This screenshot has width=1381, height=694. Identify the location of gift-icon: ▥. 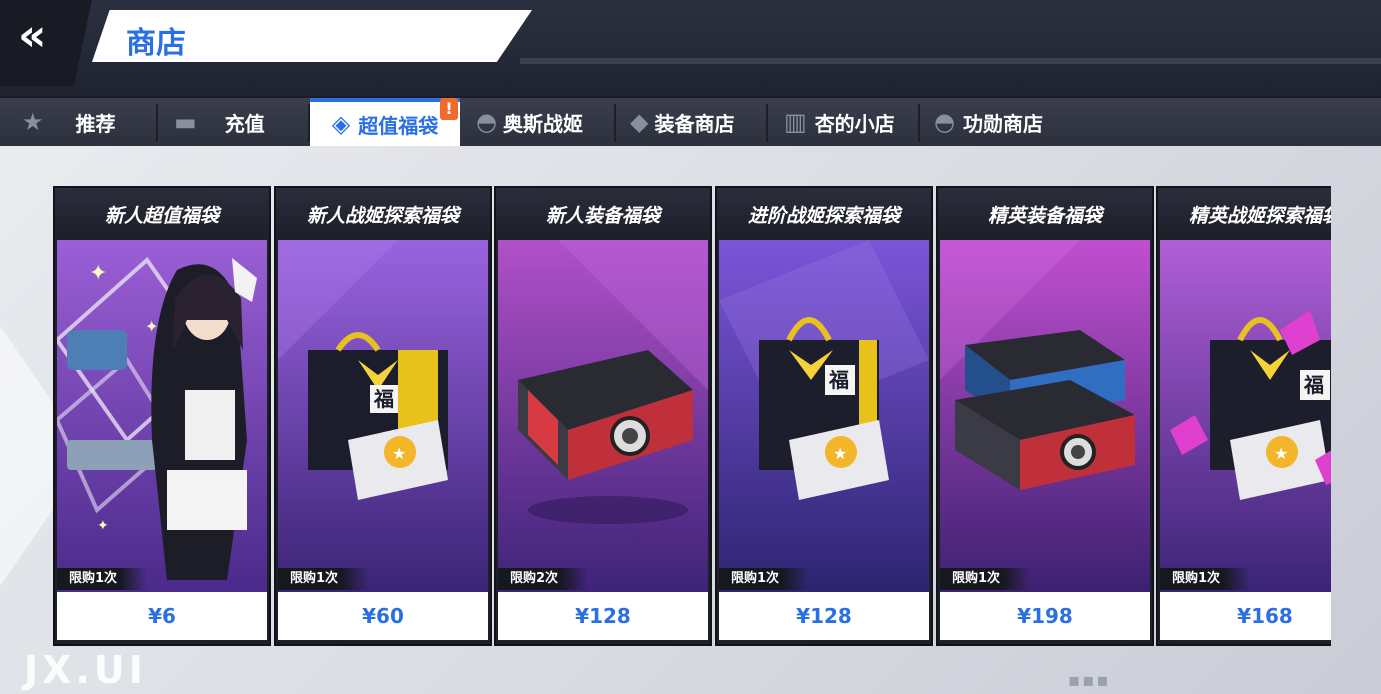
(795, 122).